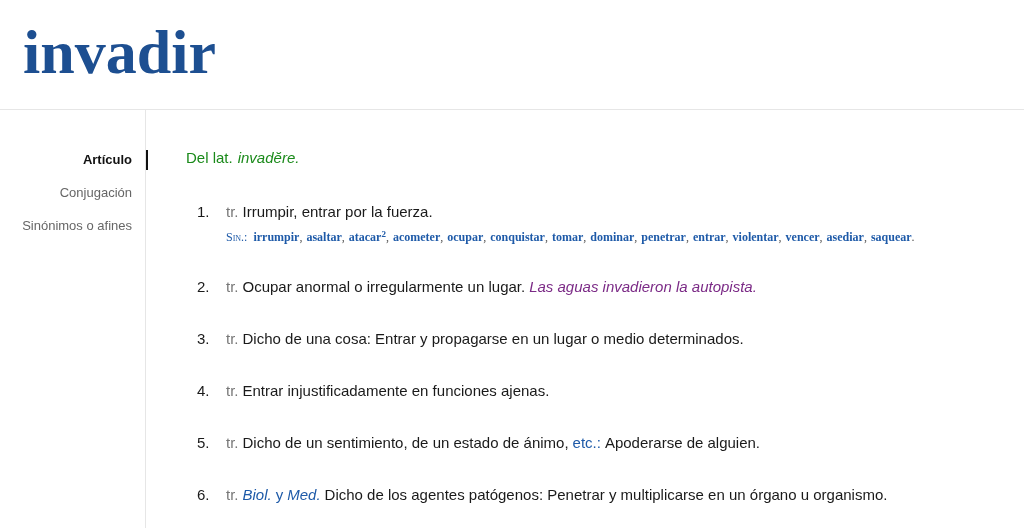 This screenshot has height=528, width=1024. Describe the element at coordinates (237, 237) in the screenshot. I see `synonyms-label: Sin.:` at that location.